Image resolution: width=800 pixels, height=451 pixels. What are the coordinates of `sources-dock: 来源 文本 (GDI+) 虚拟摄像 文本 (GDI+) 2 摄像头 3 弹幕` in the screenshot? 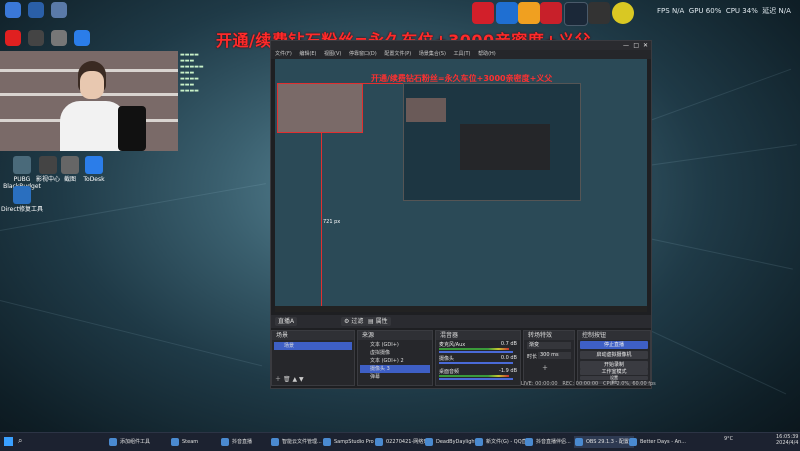 It's located at (395, 358).